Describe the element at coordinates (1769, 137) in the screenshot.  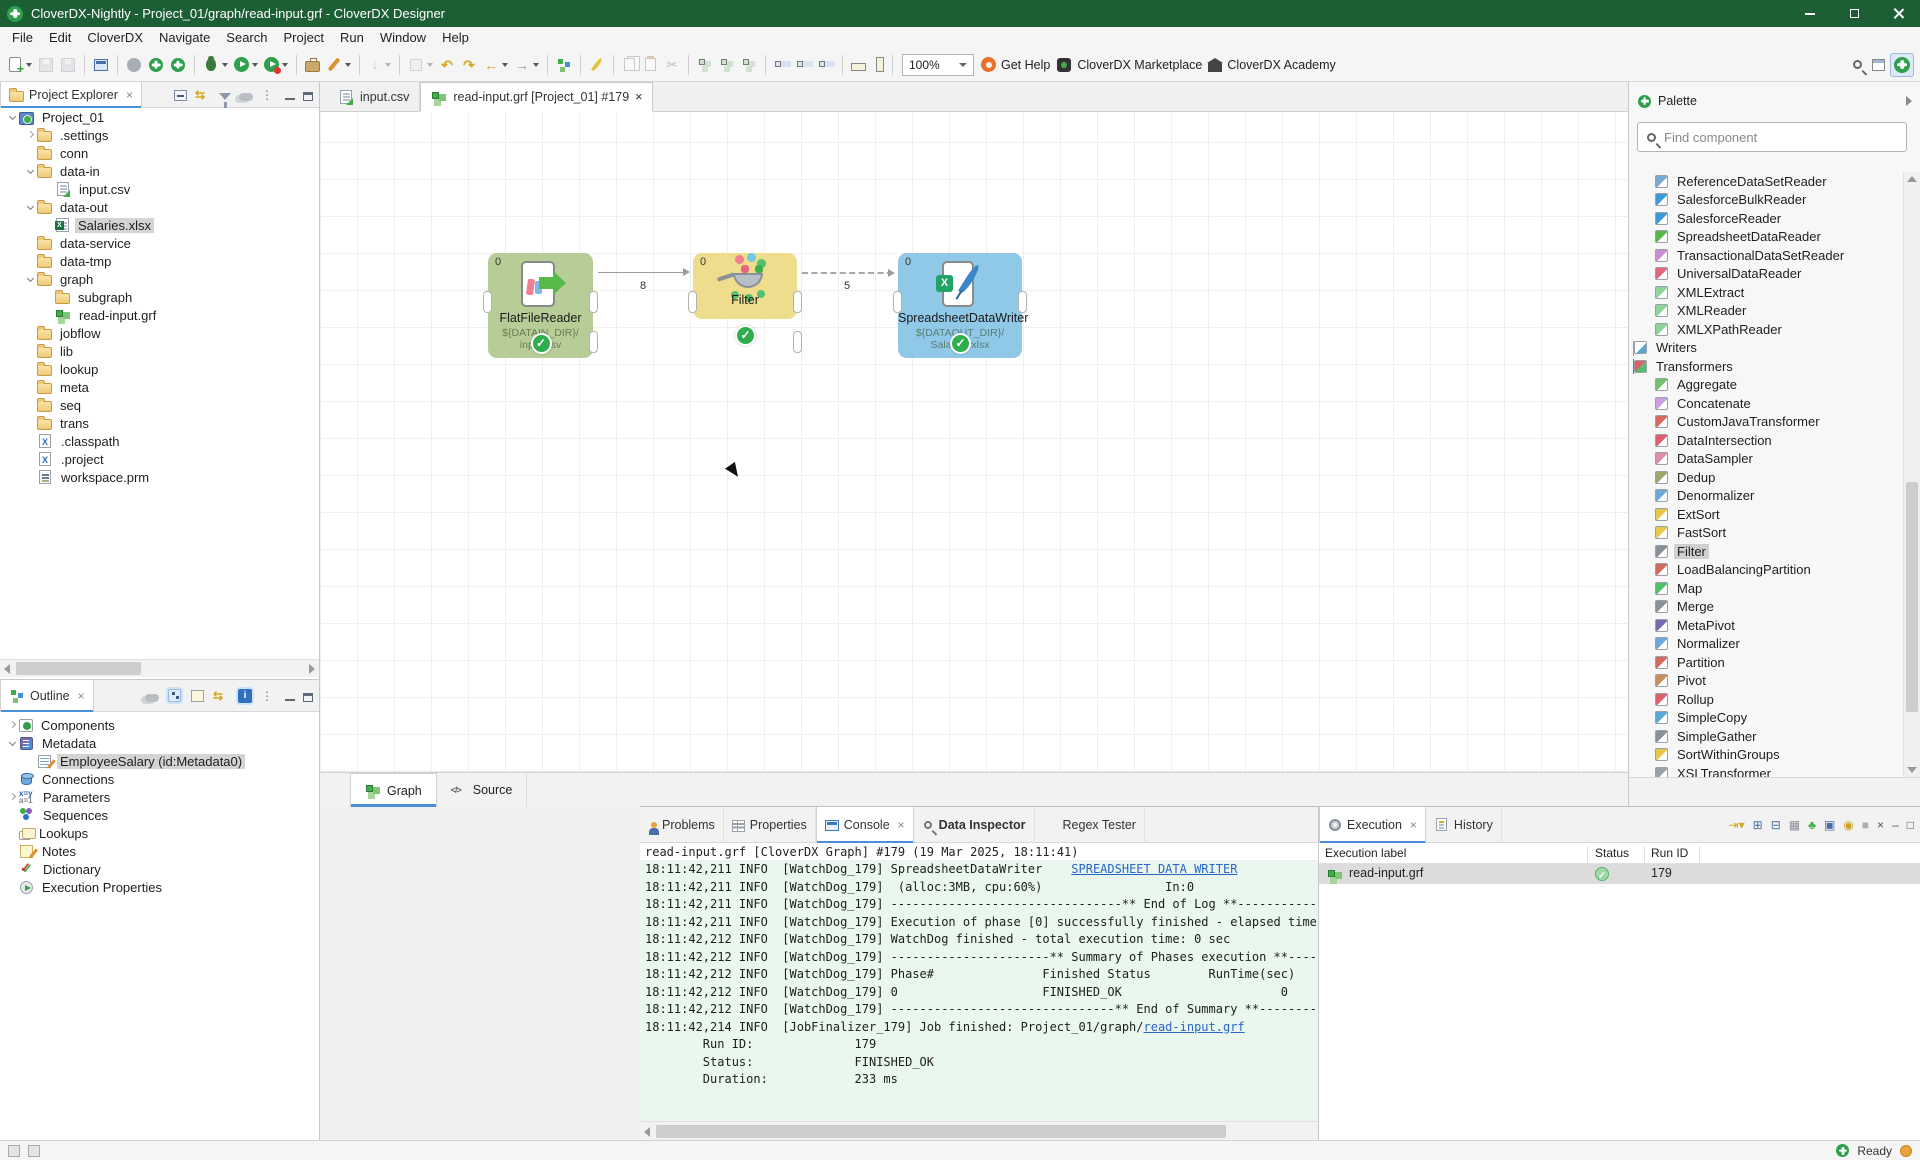
I see `find-component-input` at that location.